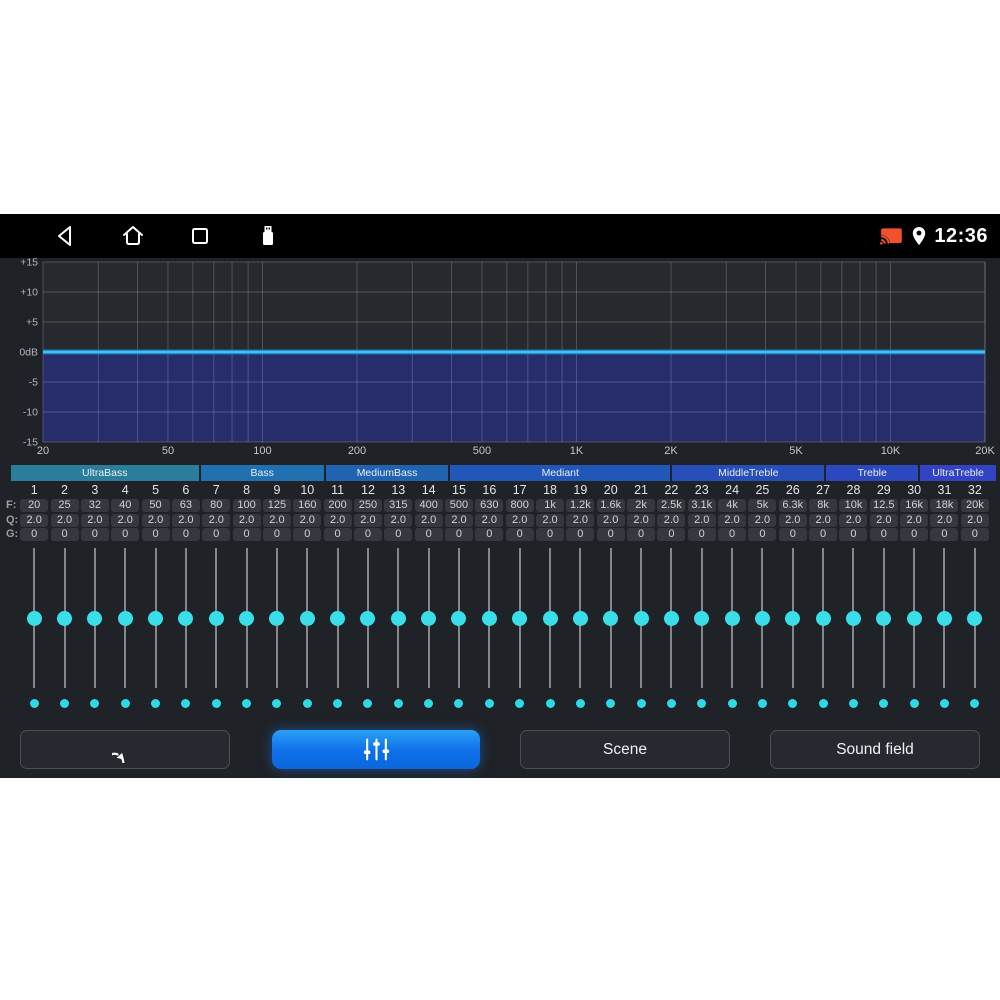  What do you see at coordinates (307, 505) in the screenshot?
I see `freq-value-pill: 160` at bounding box center [307, 505].